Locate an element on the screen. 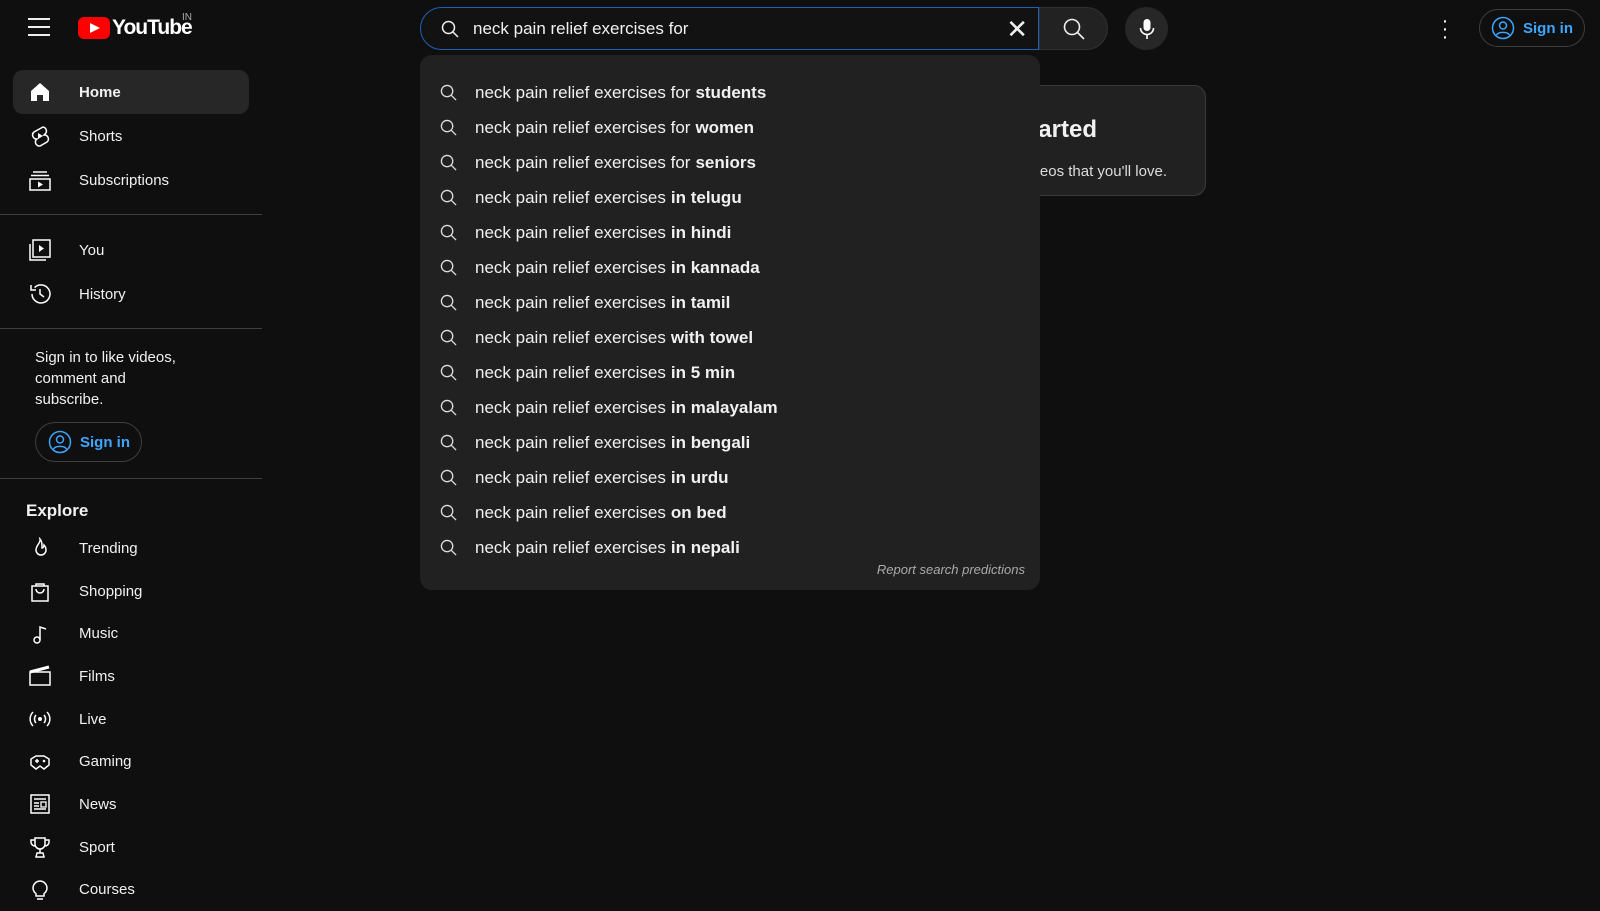 The image size is (1600, 911). sidebar-item-gaming: Gaming is located at coordinates (131, 761).